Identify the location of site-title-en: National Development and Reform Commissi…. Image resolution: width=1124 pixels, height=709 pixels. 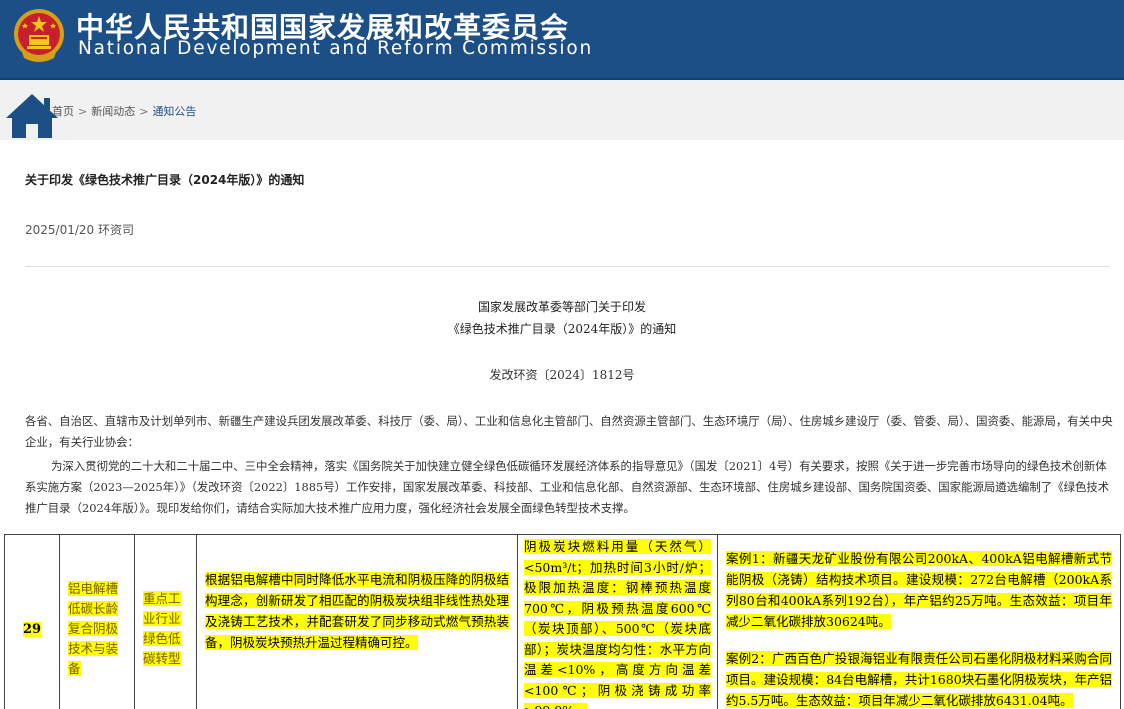
(335, 48).